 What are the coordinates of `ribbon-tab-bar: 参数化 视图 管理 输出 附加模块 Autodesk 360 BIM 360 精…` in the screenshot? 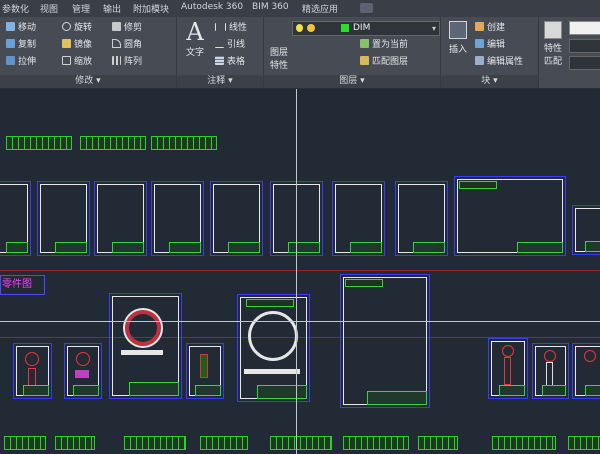 It's located at (300, 8).